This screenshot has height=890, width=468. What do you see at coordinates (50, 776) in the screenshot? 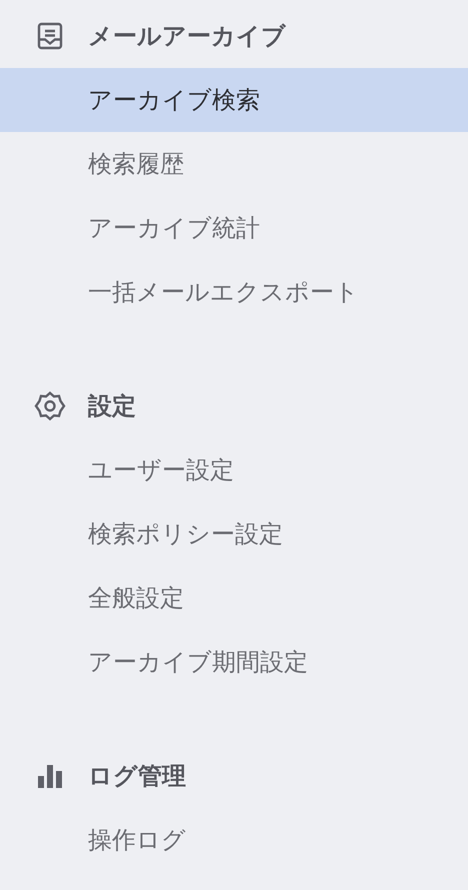
I see `bar-chart-icon` at bounding box center [50, 776].